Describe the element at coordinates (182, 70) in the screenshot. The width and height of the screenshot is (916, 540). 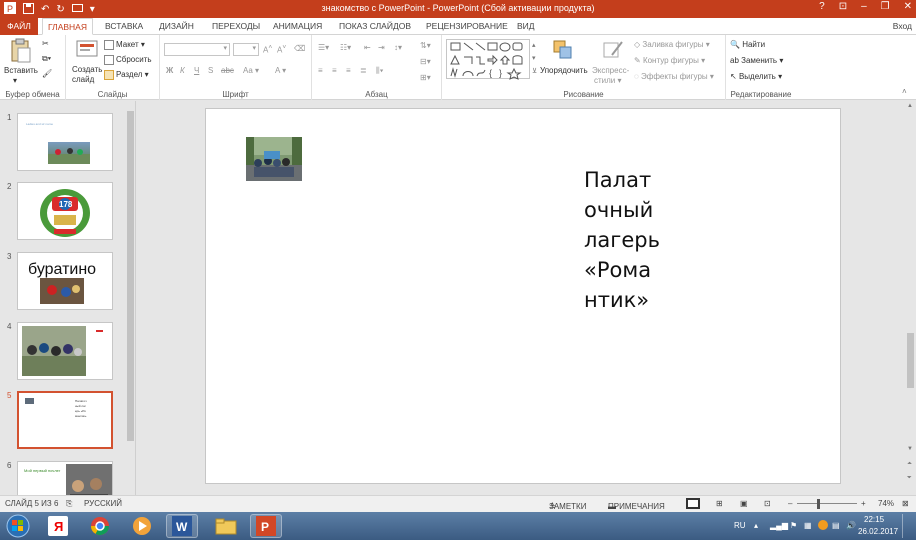
I see `italic-button: К` at that location.